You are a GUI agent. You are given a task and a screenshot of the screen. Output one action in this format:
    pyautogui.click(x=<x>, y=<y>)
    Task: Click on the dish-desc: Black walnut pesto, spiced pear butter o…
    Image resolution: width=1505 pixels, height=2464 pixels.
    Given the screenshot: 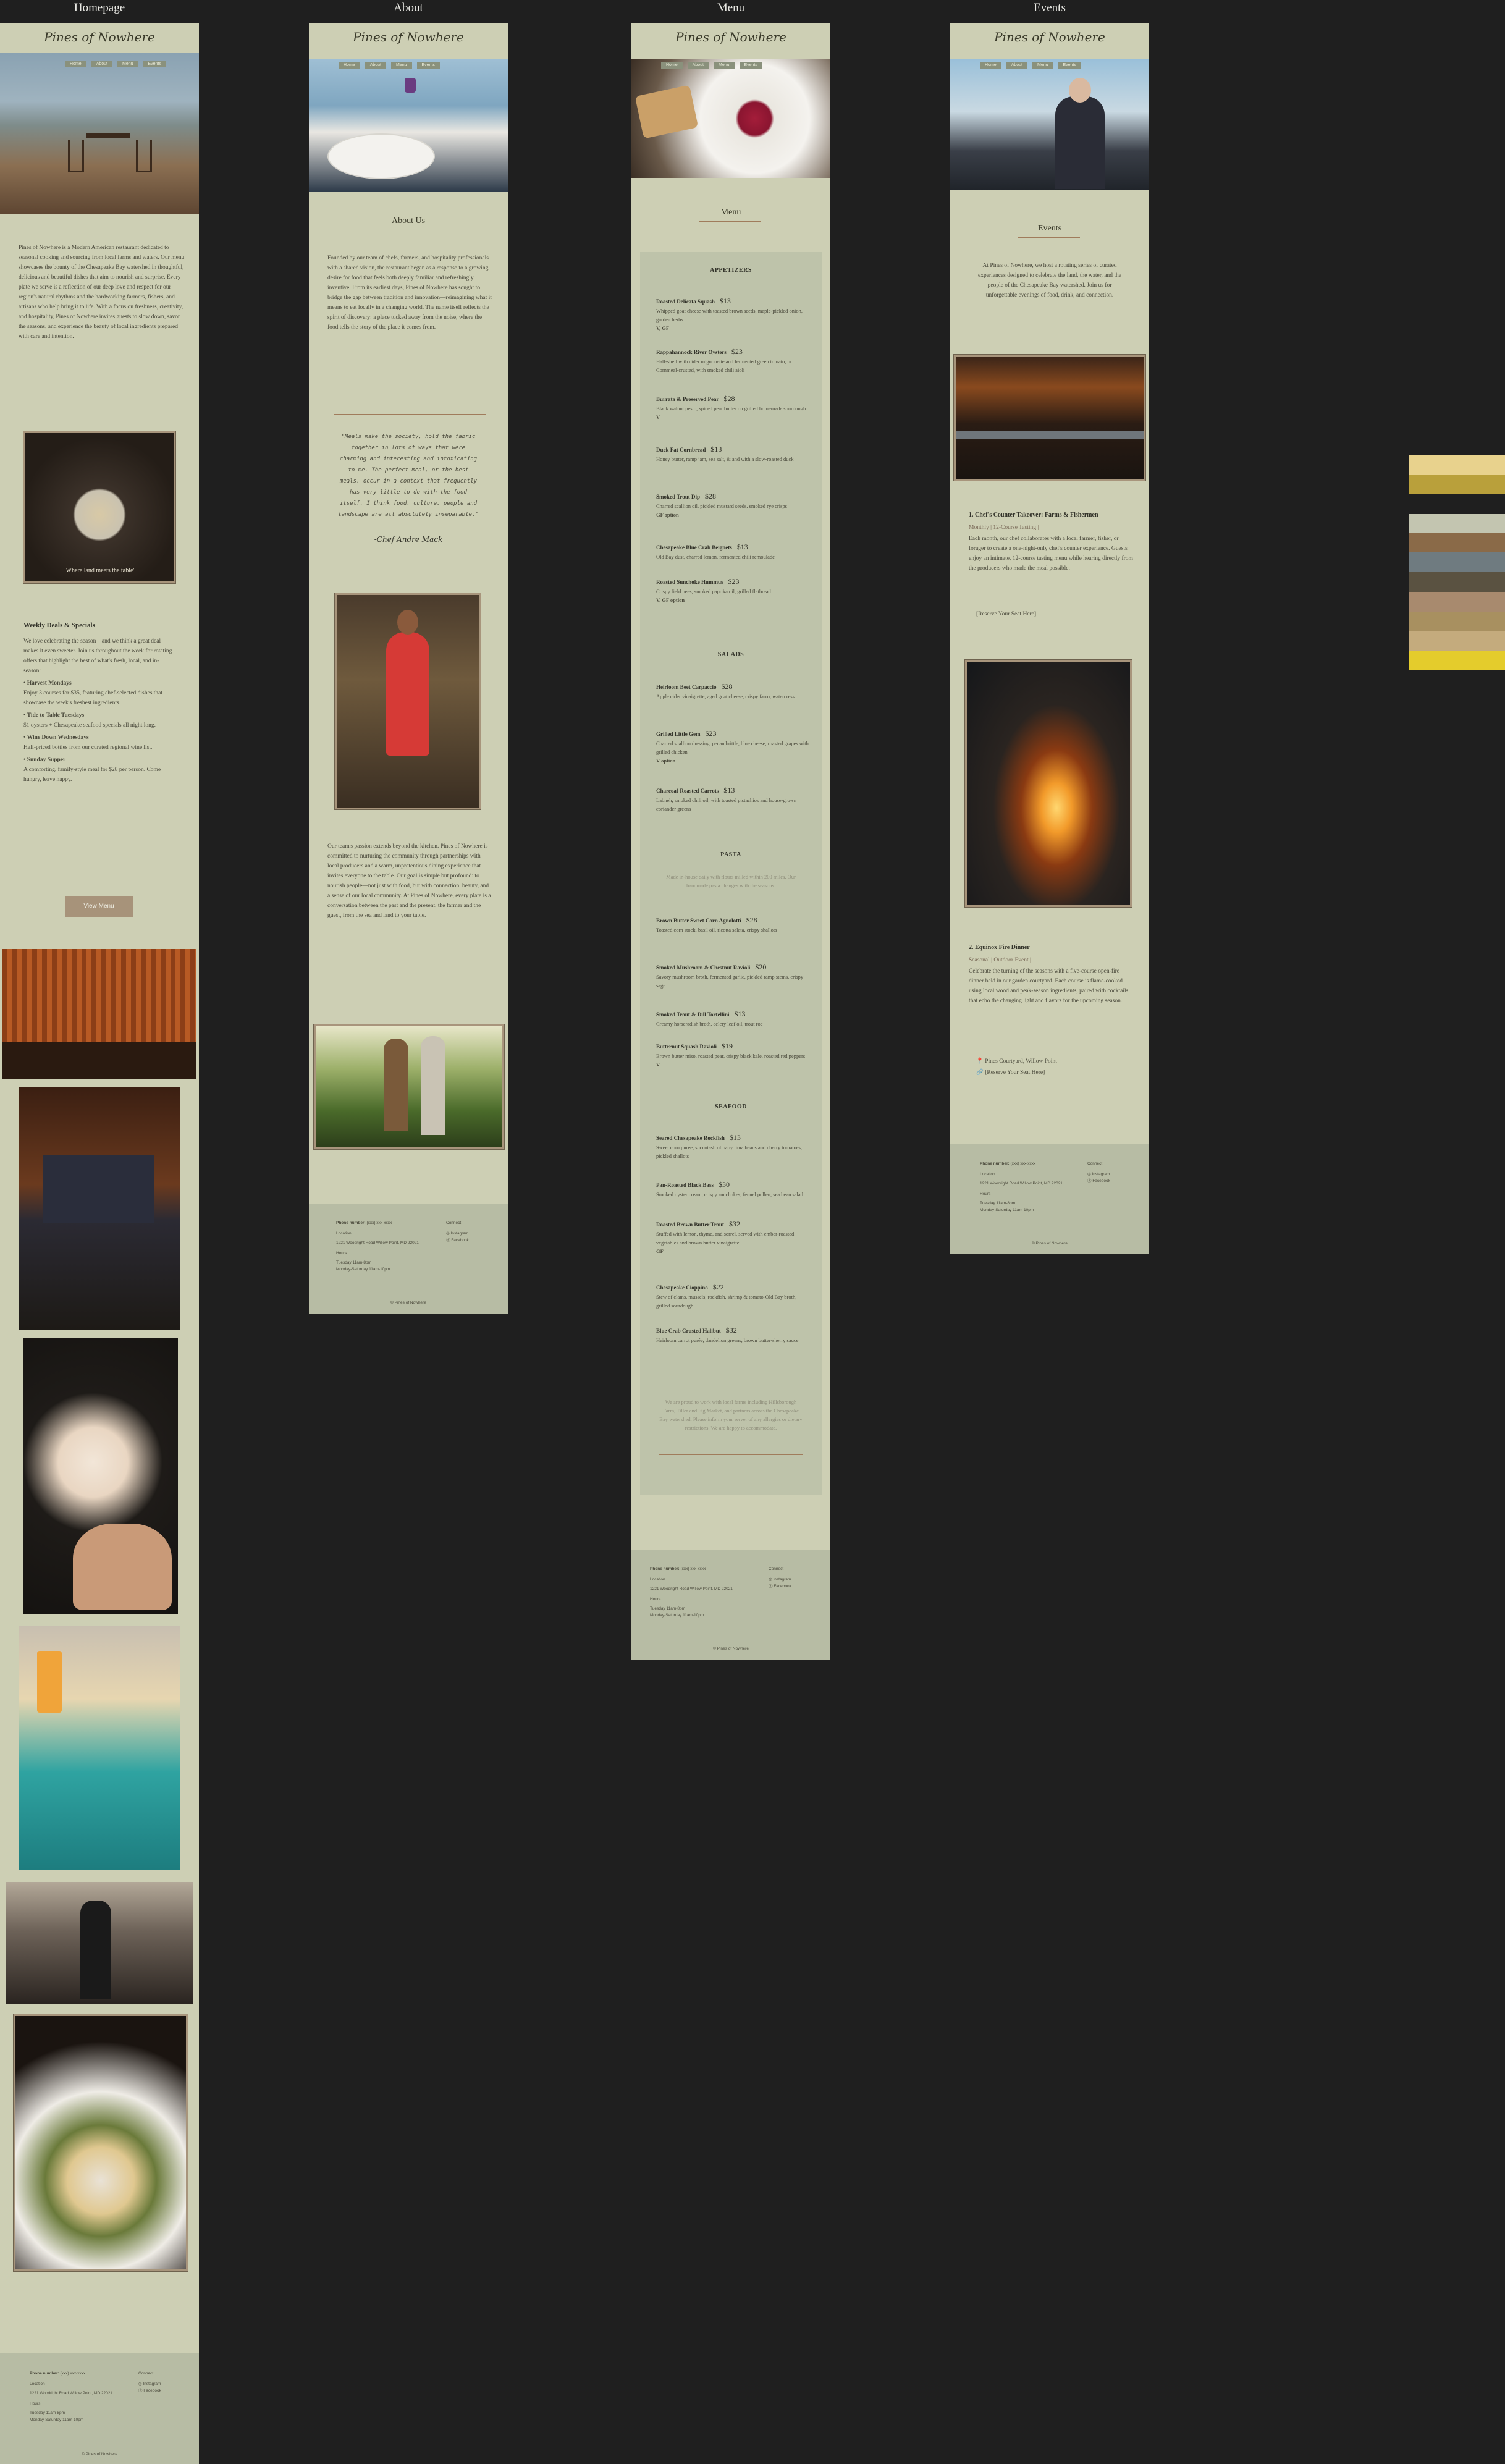 What is the action you would take?
    pyautogui.click(x=731, y=408)
    